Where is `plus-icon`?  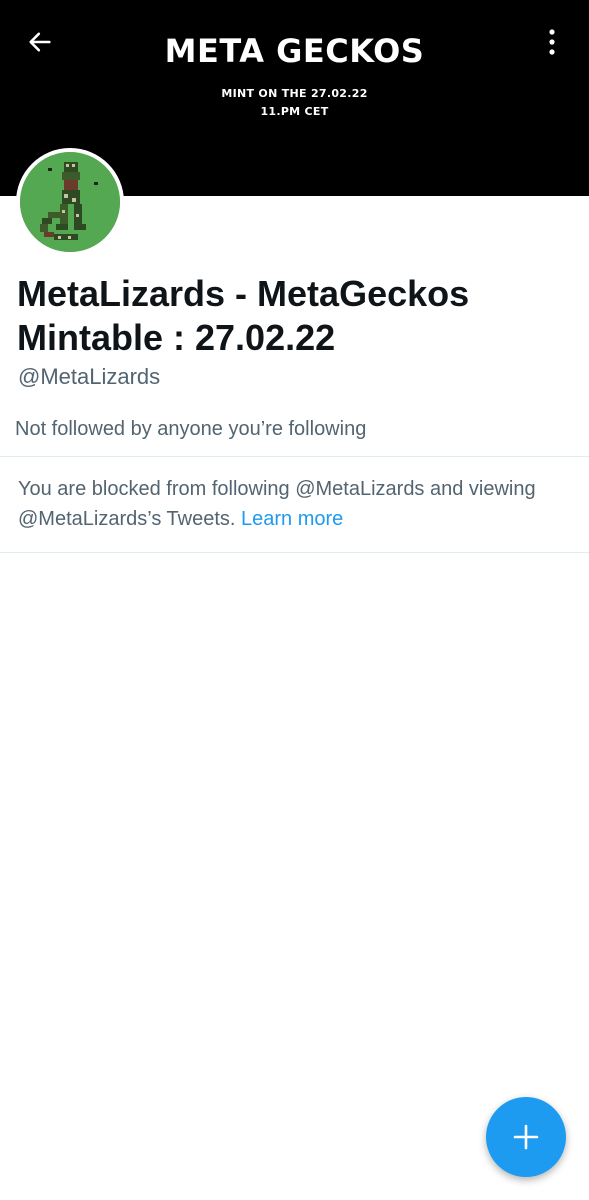 plus-icon is located at coordinates (526, 1137).